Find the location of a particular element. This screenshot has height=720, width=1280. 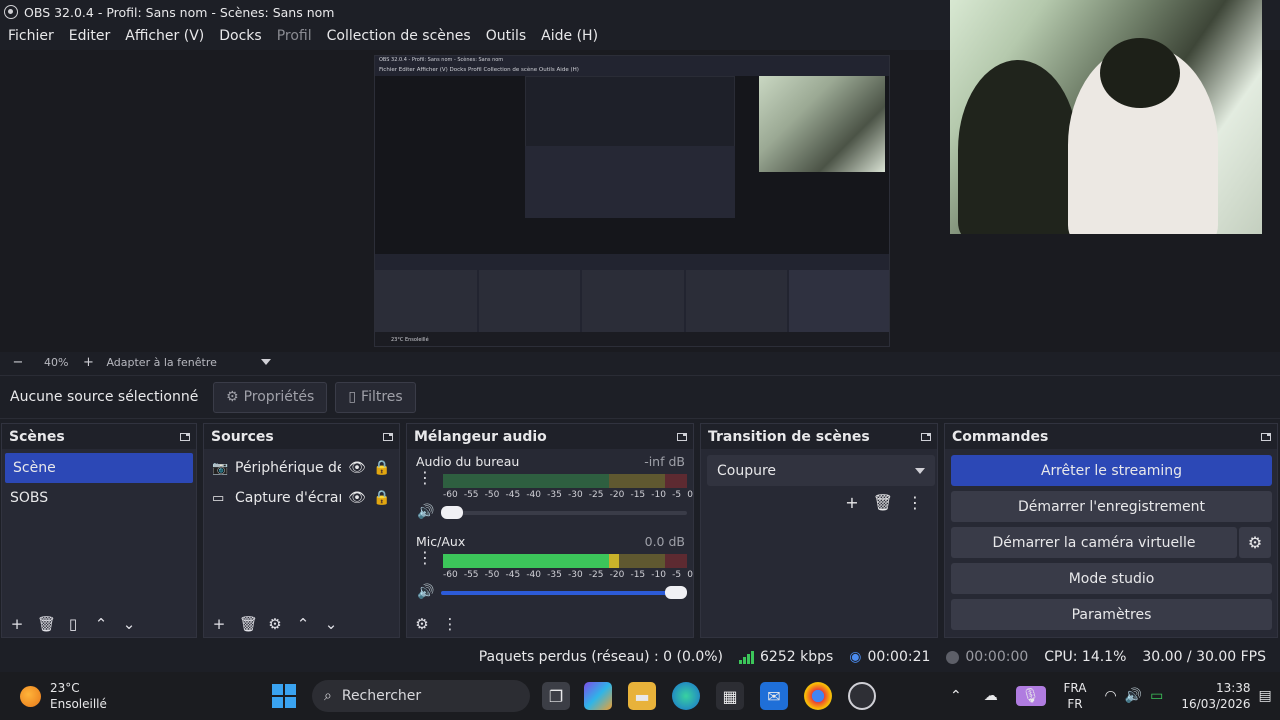

start-recording-button: Démarrer l'enregistrement is located at coordinates (1111, 506).